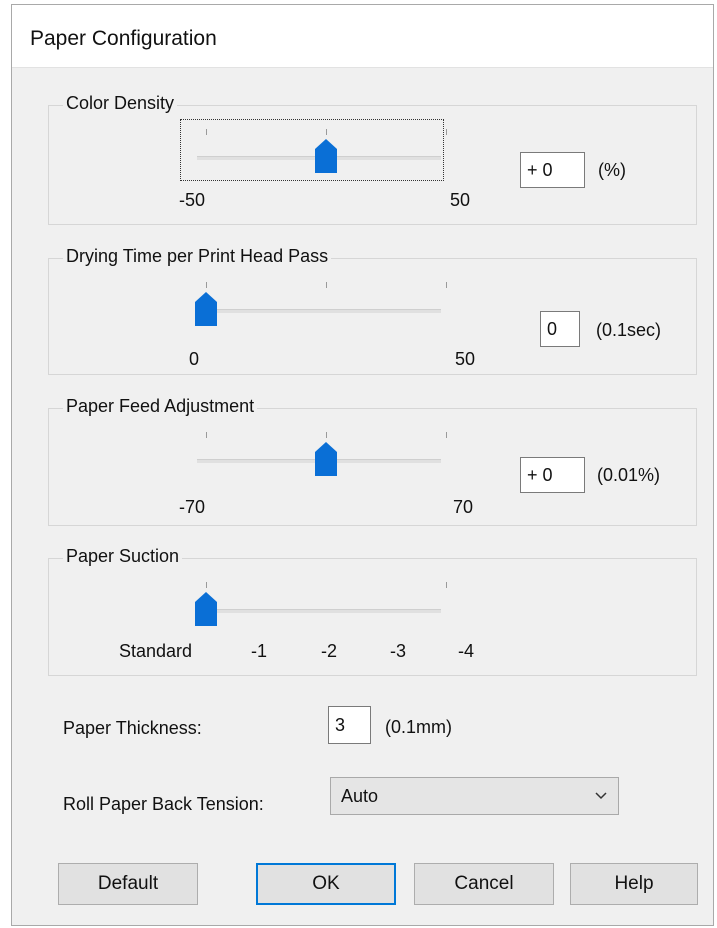 Image resolution: width=717 pixels, height=928 pixels. Describe the element at coordinates (314, 603) in the screenshot. I see `paper-suction-slider` at that location.